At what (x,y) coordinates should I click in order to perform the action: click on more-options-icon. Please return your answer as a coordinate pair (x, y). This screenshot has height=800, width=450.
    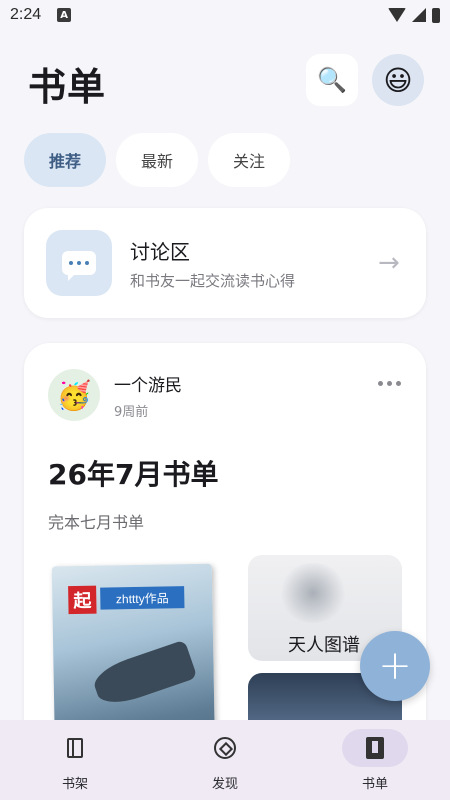
    Looking at the image, I should click on (389, 383).